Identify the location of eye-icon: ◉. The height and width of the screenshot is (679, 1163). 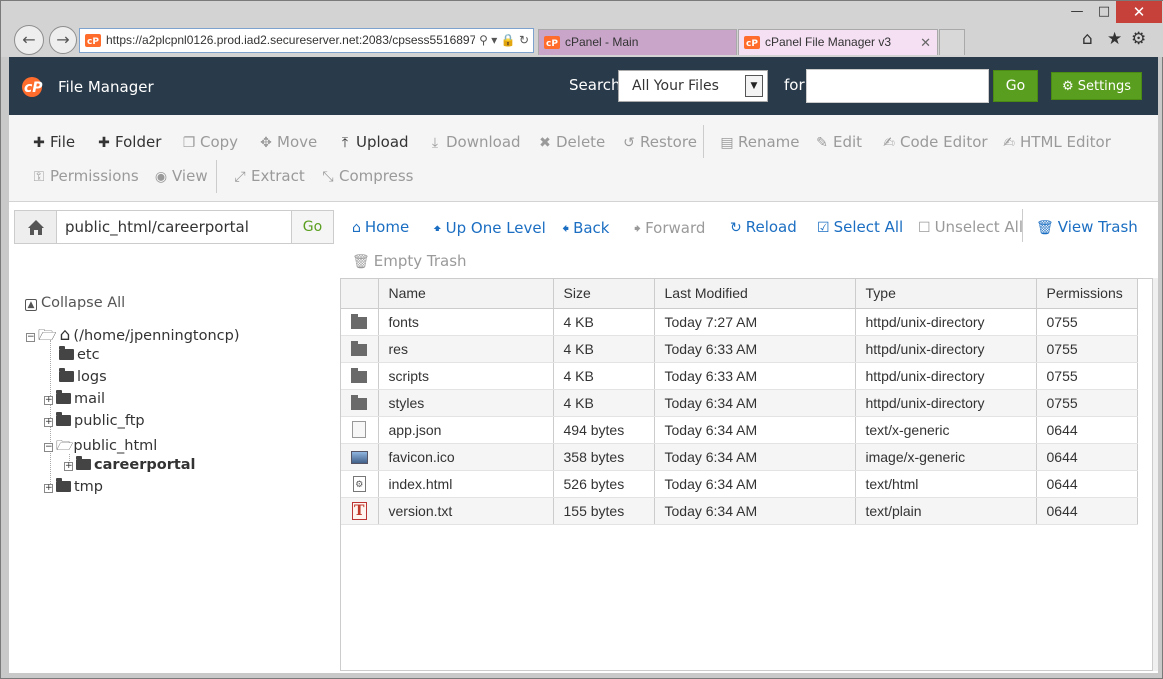
(161, 177).